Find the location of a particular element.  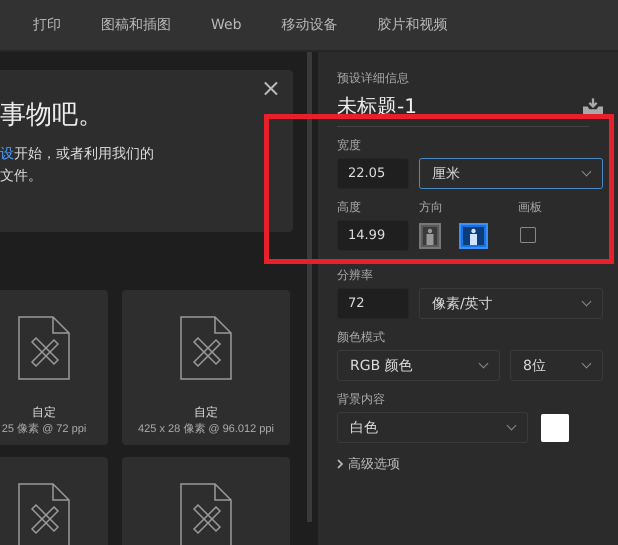

presets-link: 设 is located at coordinates (7, 154).